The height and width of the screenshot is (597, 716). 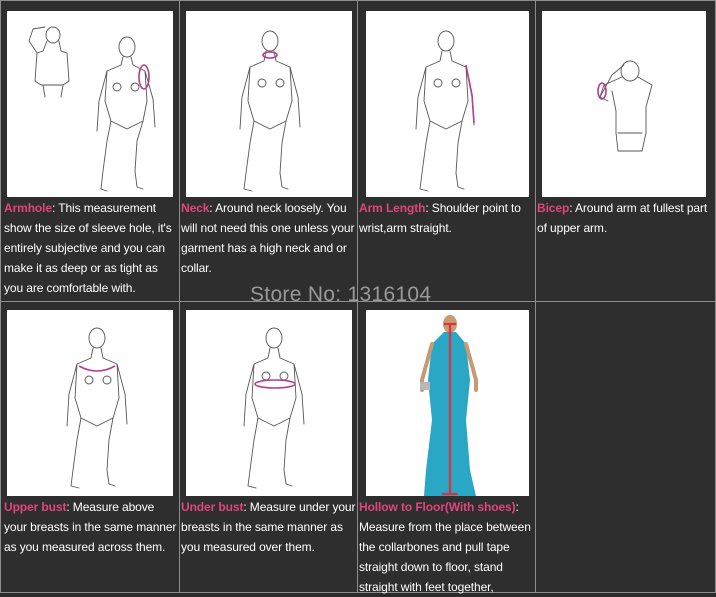 What do you see at coordinates (625, 447) in the screenshot?
I see `empty-cell` at bounding box center [625, 447].